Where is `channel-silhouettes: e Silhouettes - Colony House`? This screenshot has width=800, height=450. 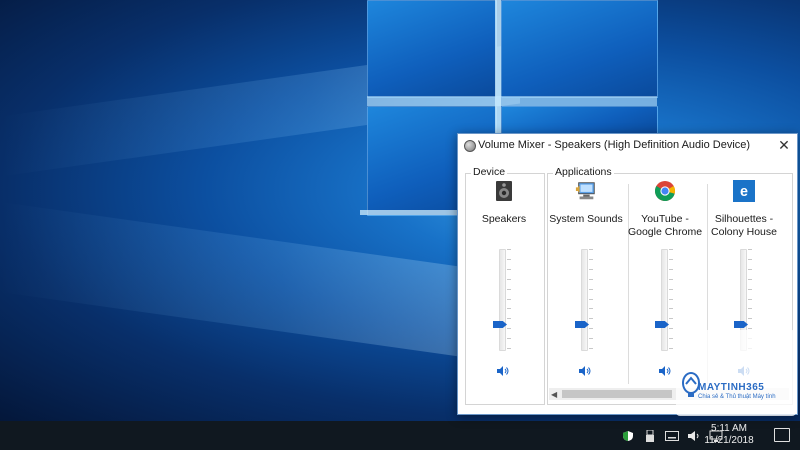
channel-silhouettes: e Silhouettes - Colony House is located at coordinates (744, 209).